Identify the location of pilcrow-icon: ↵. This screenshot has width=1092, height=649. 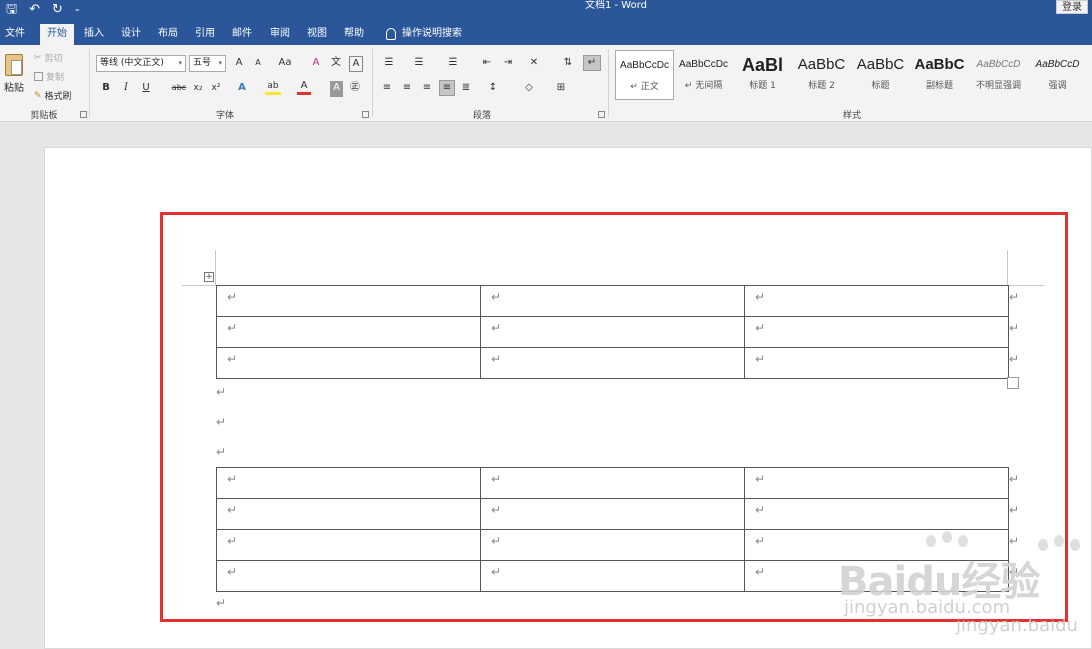
(592, 62).